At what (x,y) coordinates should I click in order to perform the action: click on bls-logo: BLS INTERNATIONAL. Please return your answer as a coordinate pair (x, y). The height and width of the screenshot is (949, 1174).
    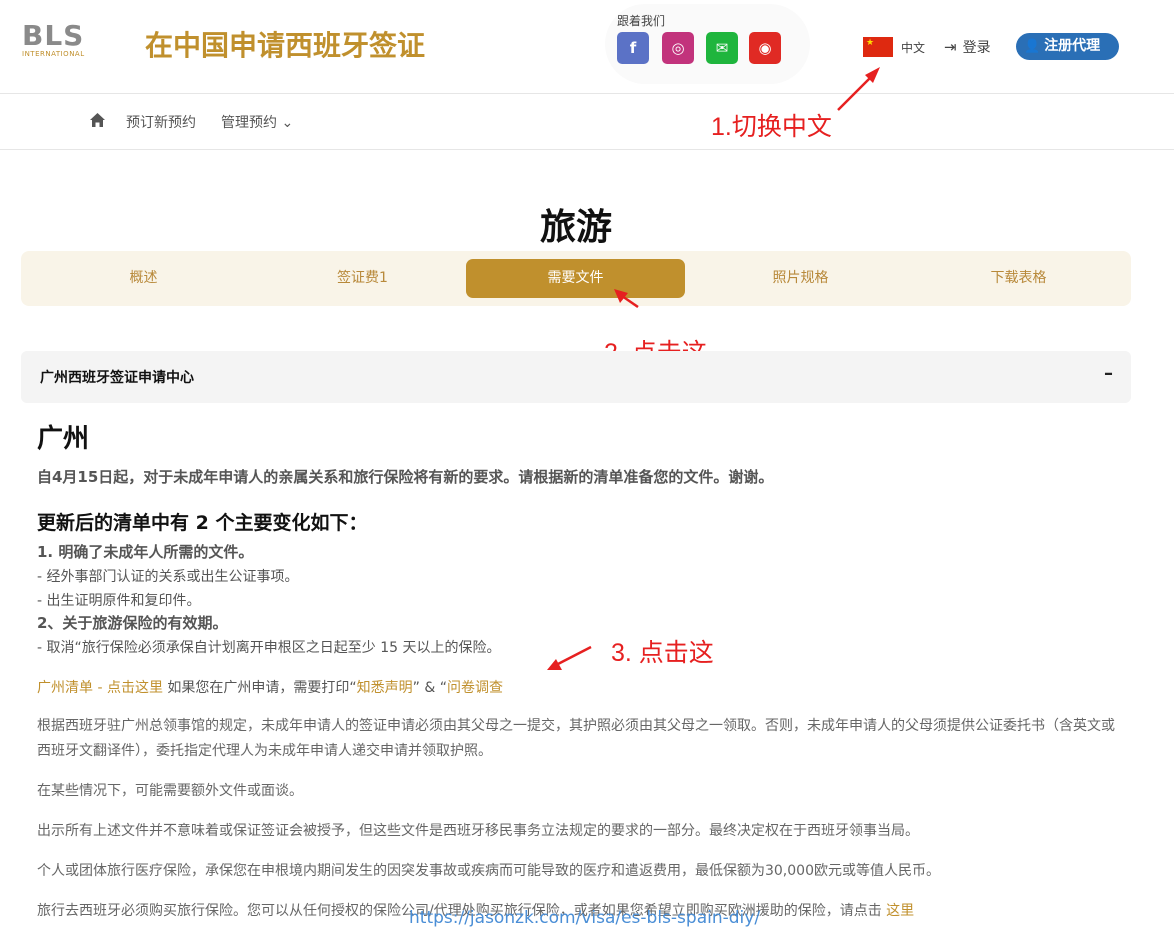
    Looking at the image, I should click on (57, 42).